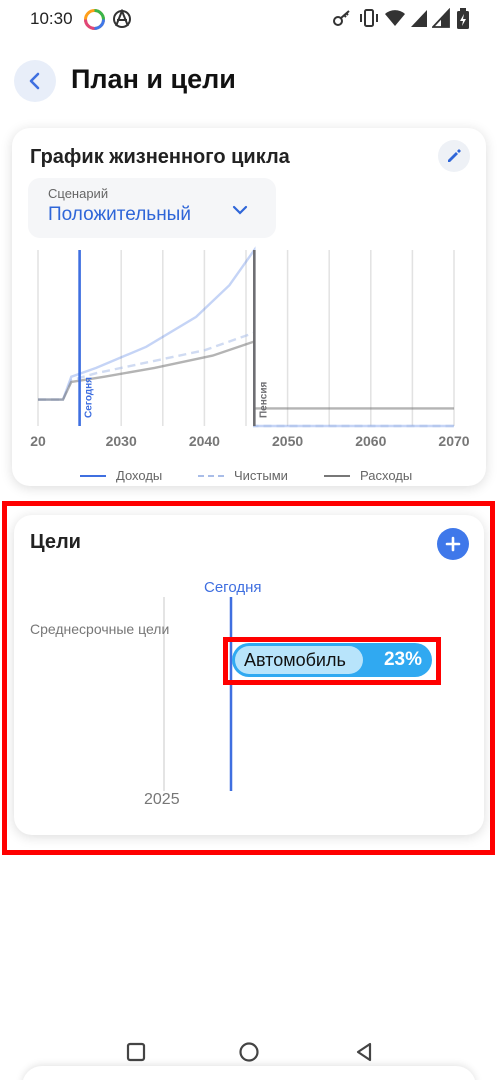  Describe the element at coordinates (240, 210) in the screenshot. I see `chevron-down-icon` at that location.